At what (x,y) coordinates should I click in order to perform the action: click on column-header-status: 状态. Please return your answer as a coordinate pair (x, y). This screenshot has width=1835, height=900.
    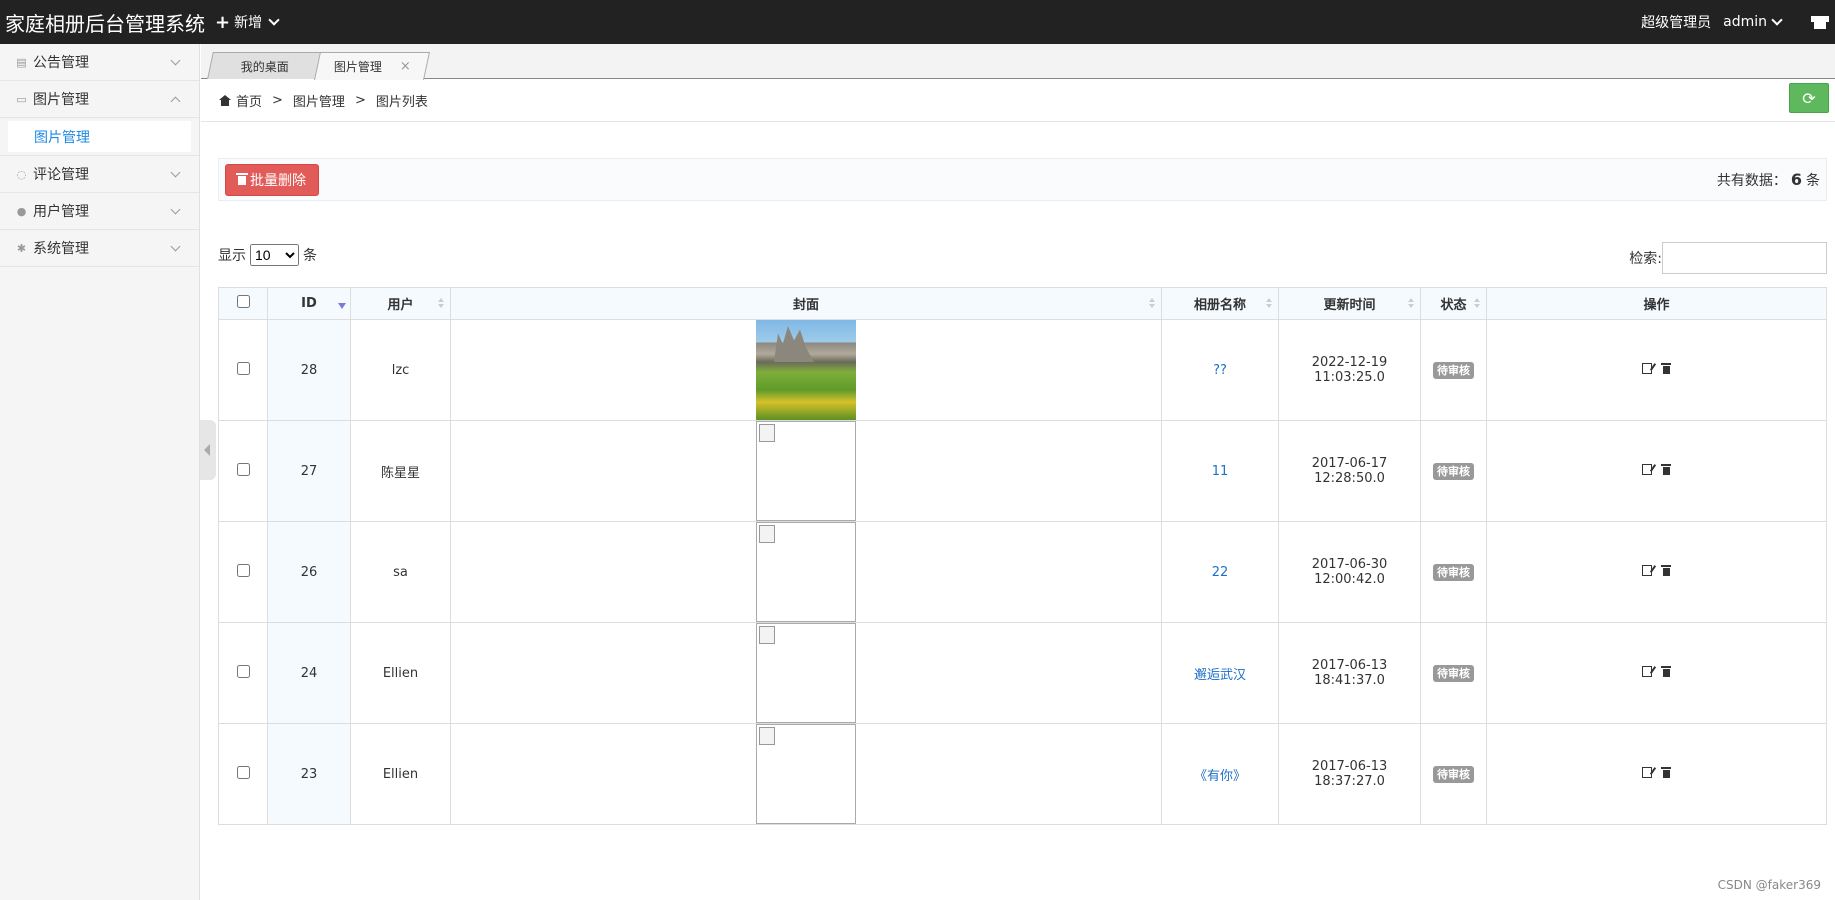
    Looking at the image, I should click on (1453, 303).